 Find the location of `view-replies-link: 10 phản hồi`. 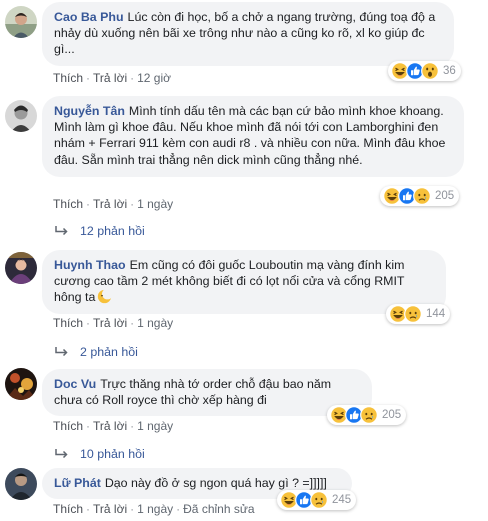

view-replies-link: 10 phản hồi is located at coordinates (99, 454).